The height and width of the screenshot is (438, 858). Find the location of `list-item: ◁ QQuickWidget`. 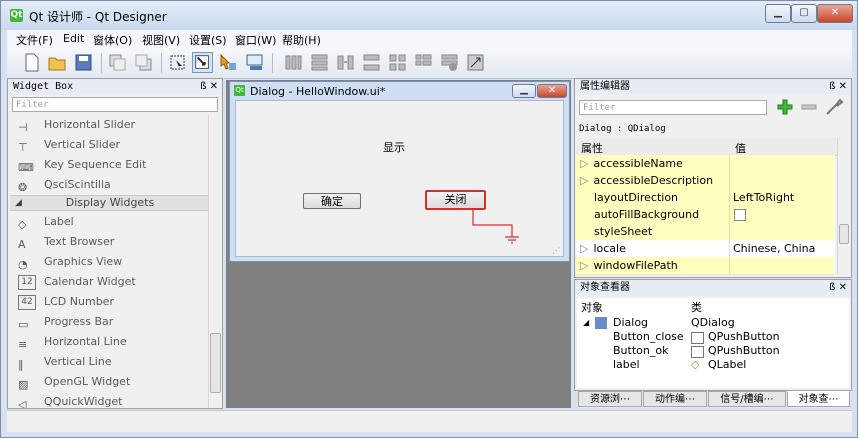

list-item: ◁ QQuickWidget is located at coordinates (110, 400).